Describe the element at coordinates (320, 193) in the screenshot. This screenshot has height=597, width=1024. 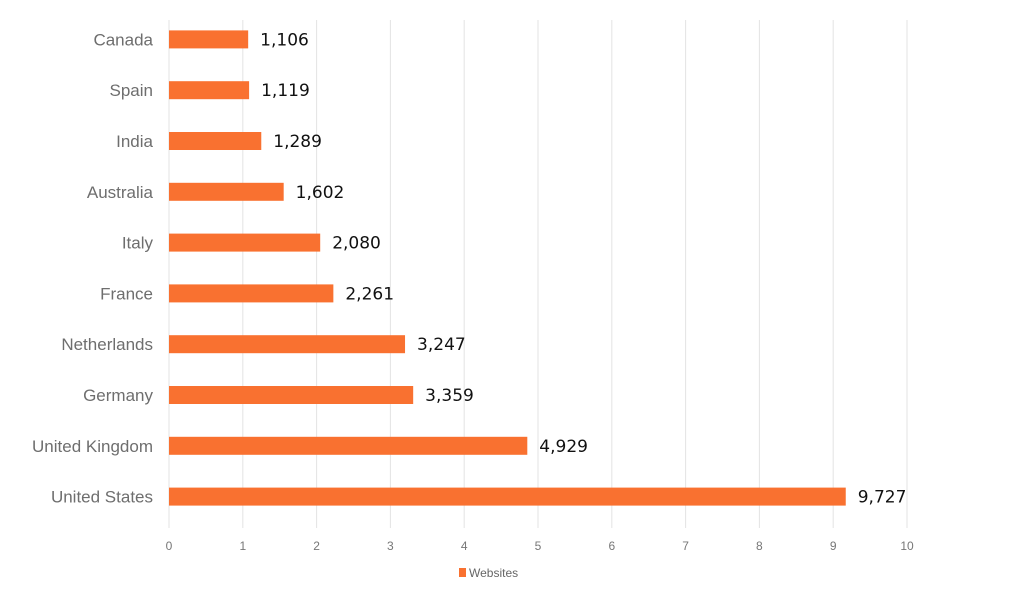
I see `data-label: 1,602` at that location.